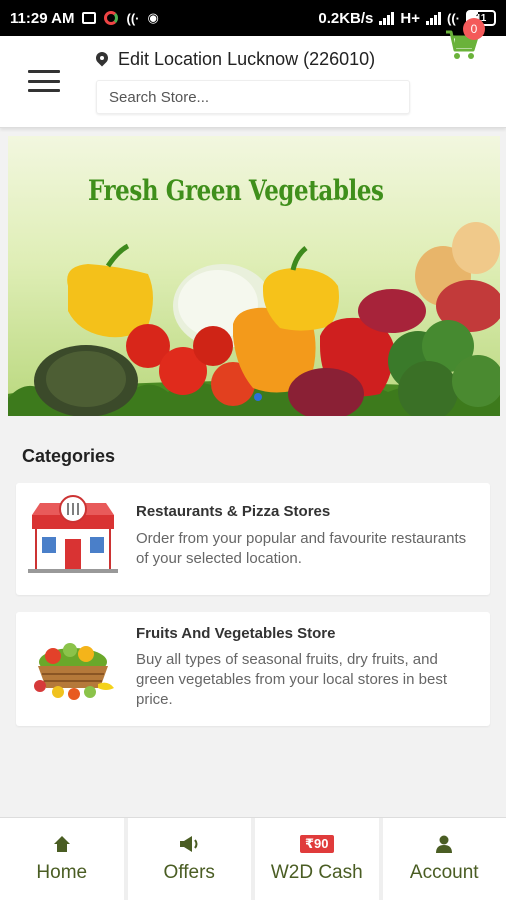  What do you see at coordinates (319, 859) in the screenshot?
I see `nav-w2d-cash: ₹90 W2D Cash` at bounding box center [319, 859].